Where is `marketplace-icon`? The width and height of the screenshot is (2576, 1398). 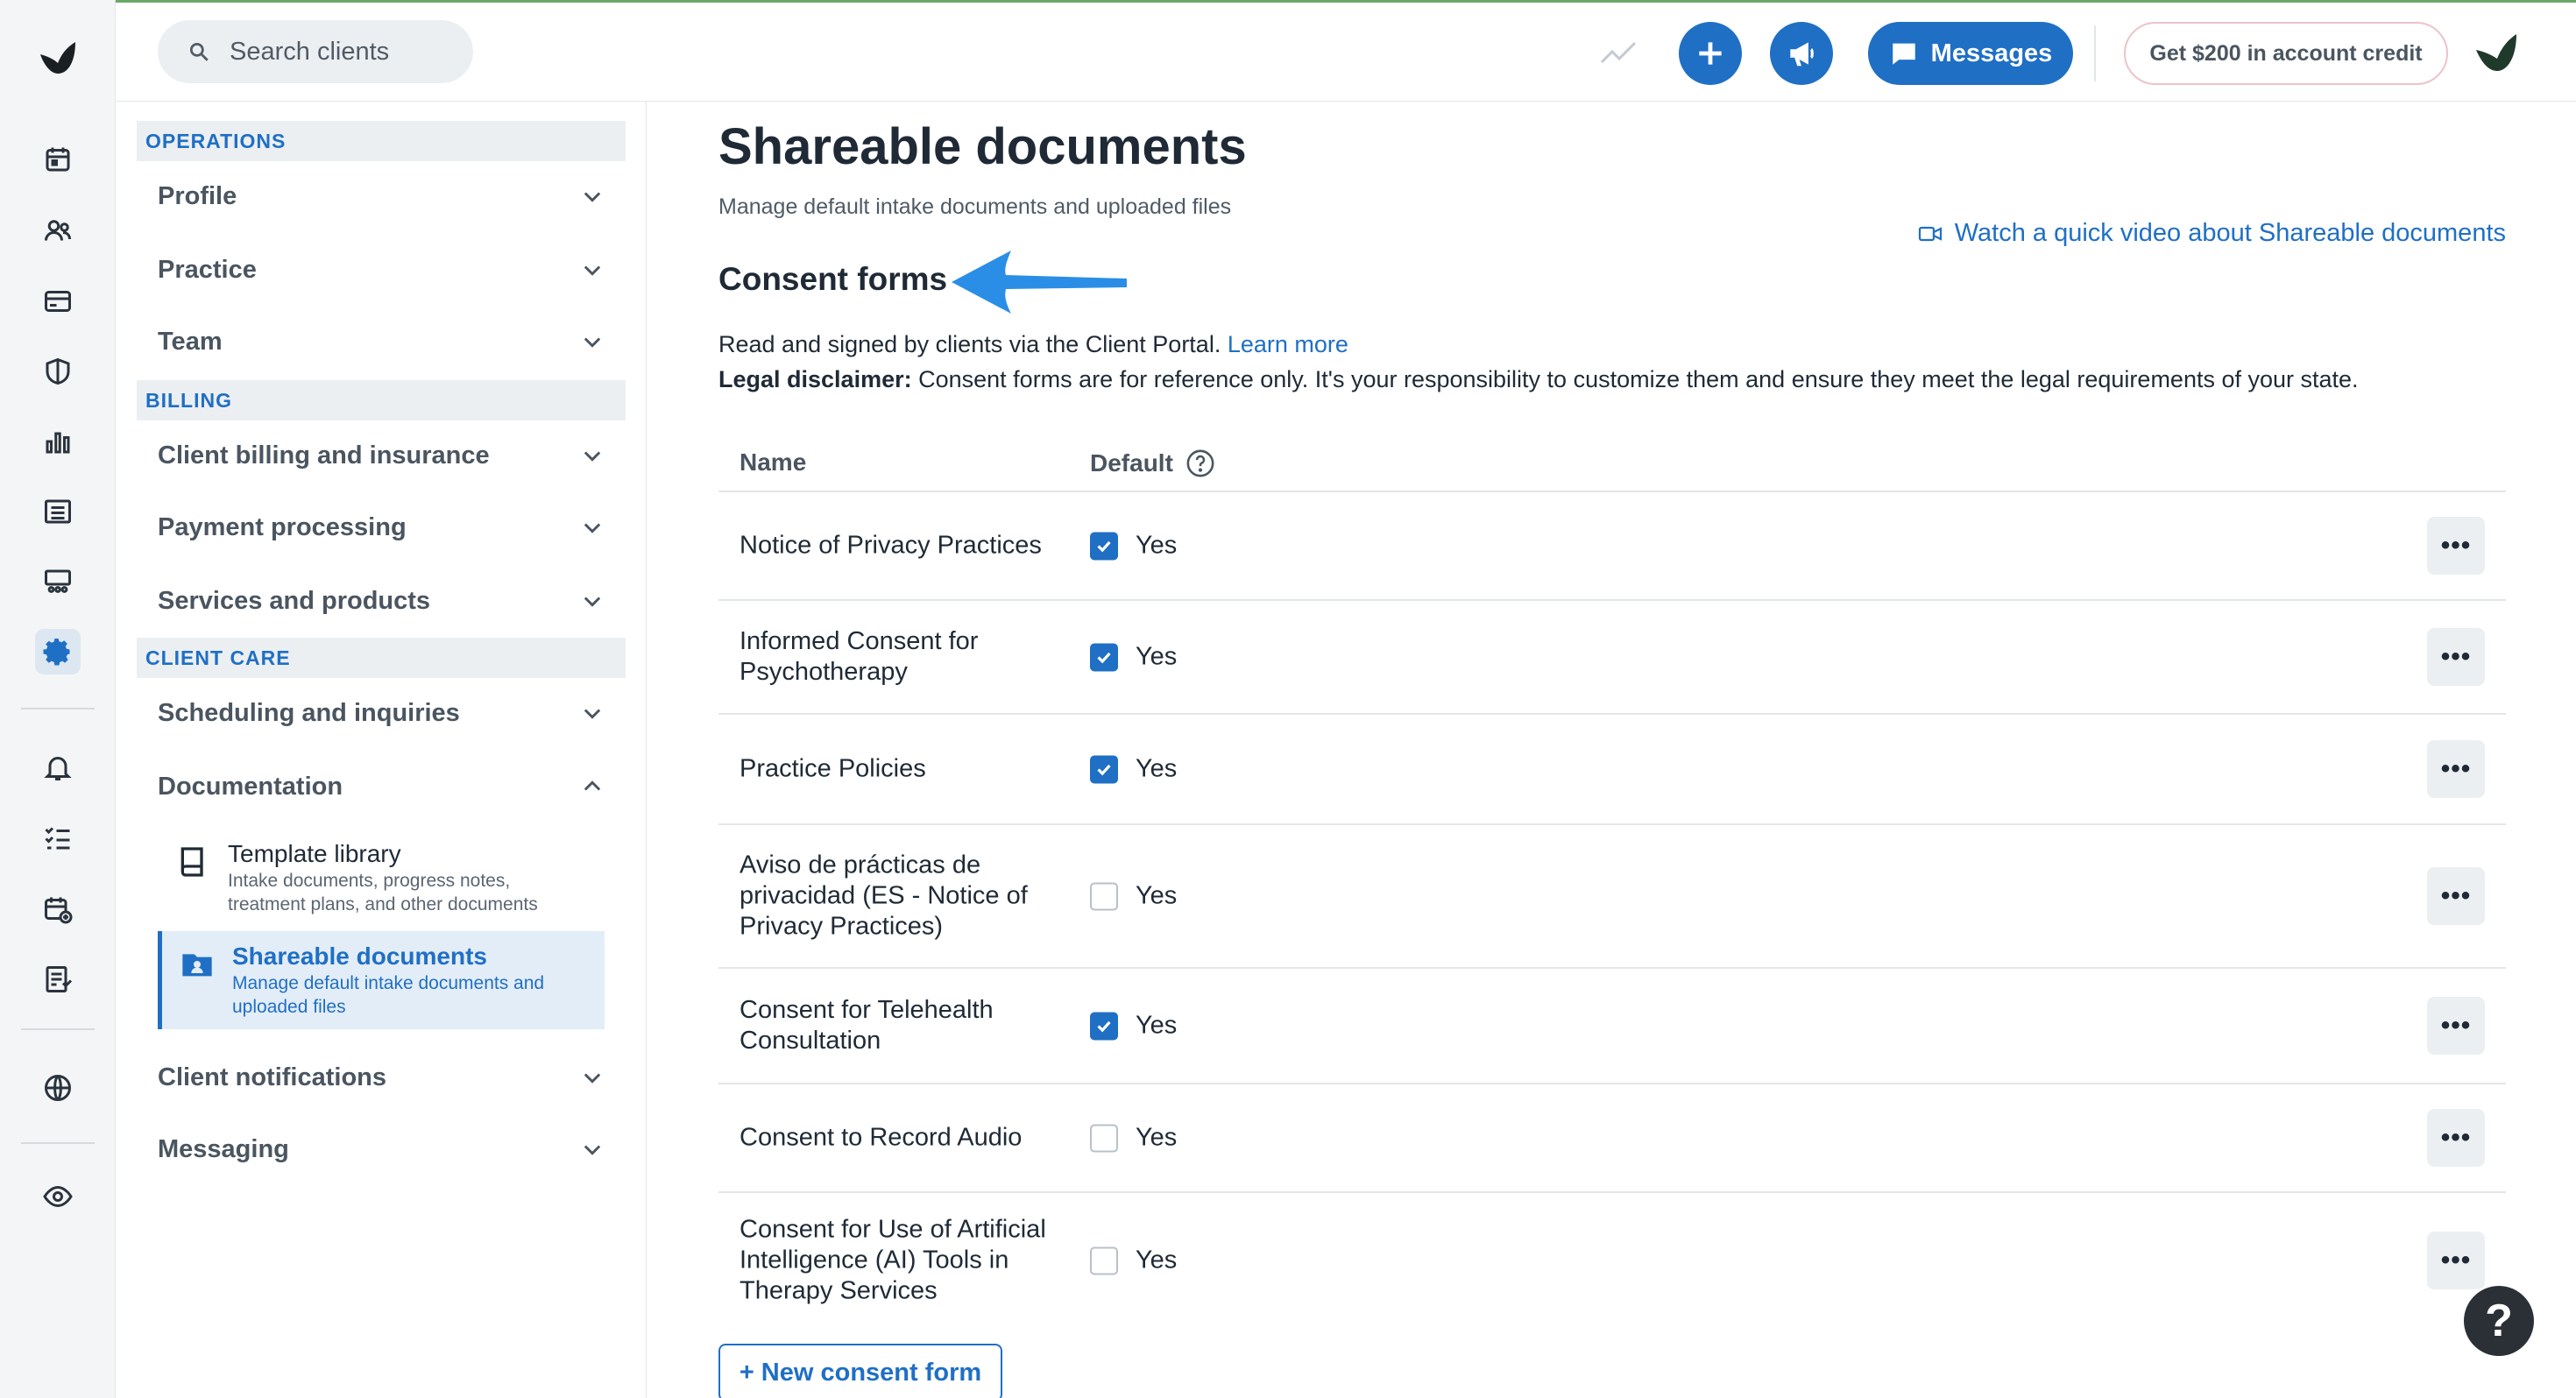
marketplace-icon is located at coordinates (58, 581).